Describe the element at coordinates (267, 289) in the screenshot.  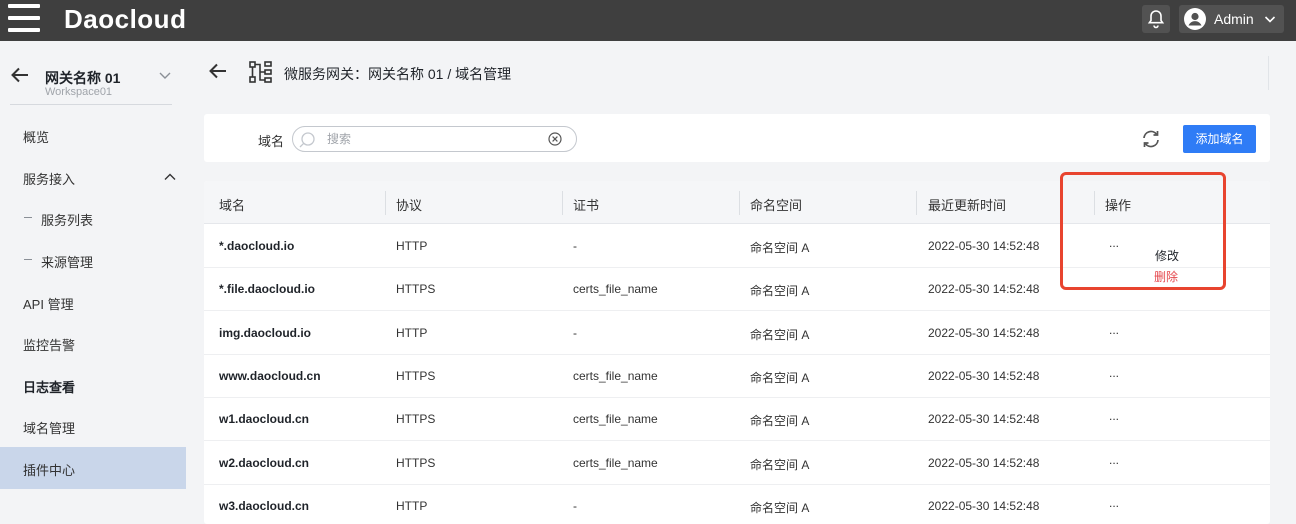
I see `cell-domain: *.file.daocloud.io` at that location.